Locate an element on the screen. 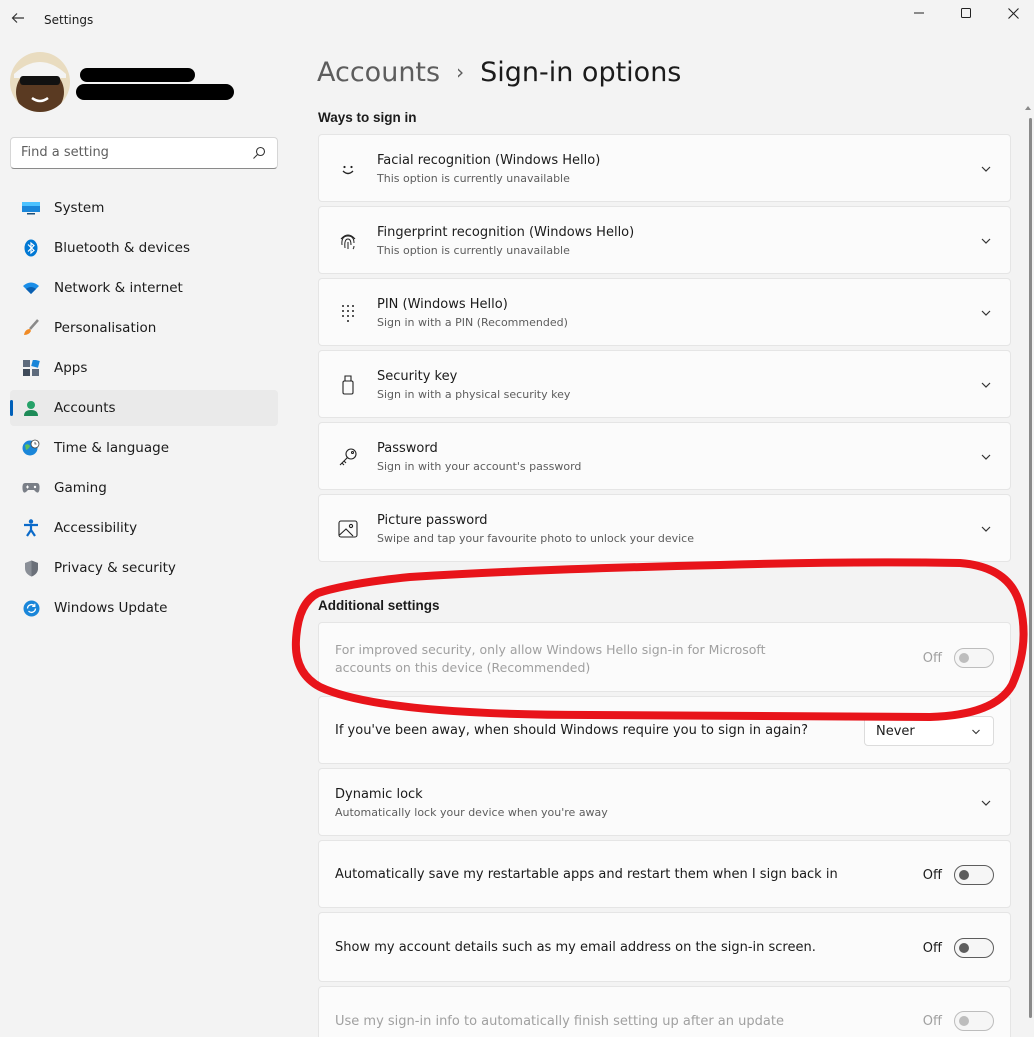 The image size is (1034, 1037). account-details-toggle-group: Off is located at coordinates (958, 948).